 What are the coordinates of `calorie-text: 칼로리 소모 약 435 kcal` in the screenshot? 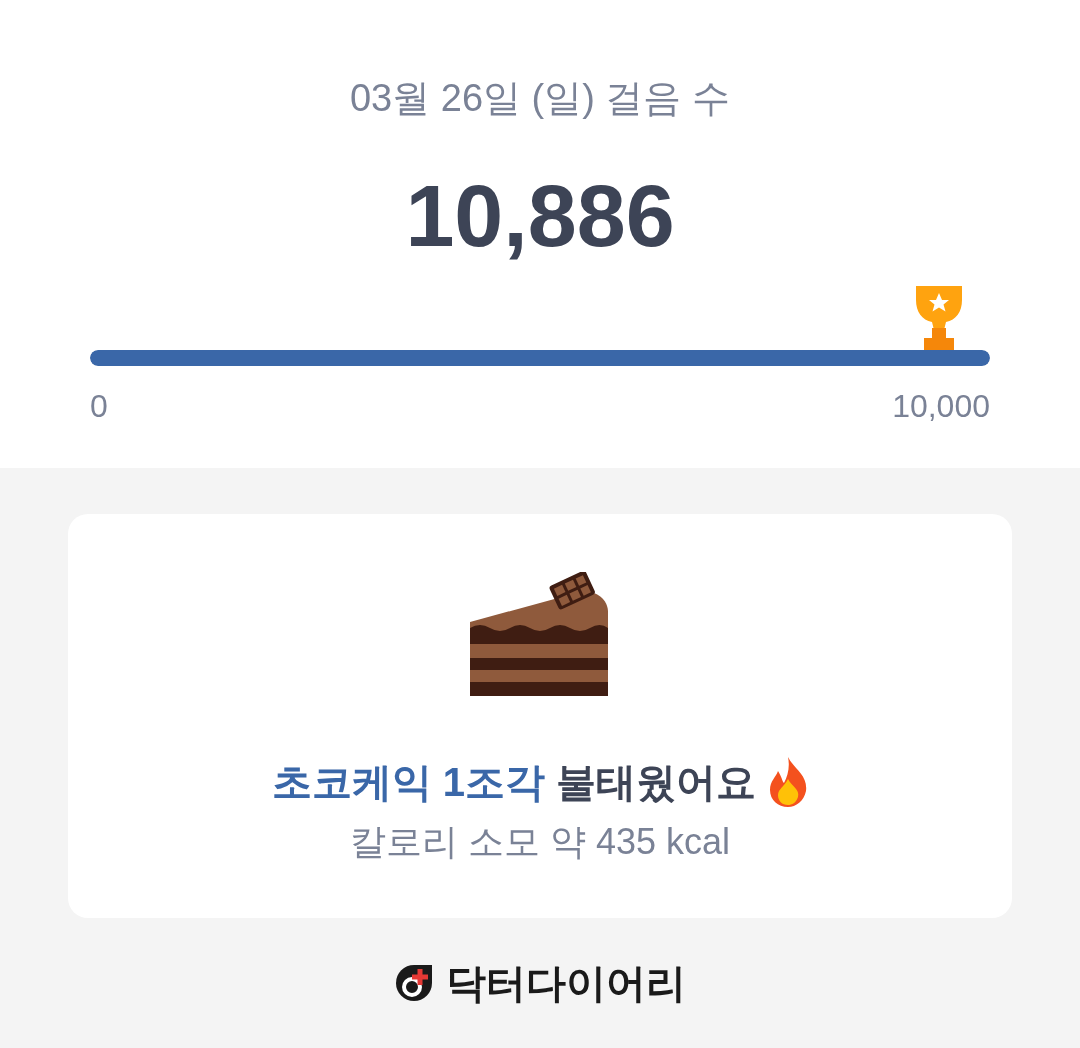 It's located at (540, 842).